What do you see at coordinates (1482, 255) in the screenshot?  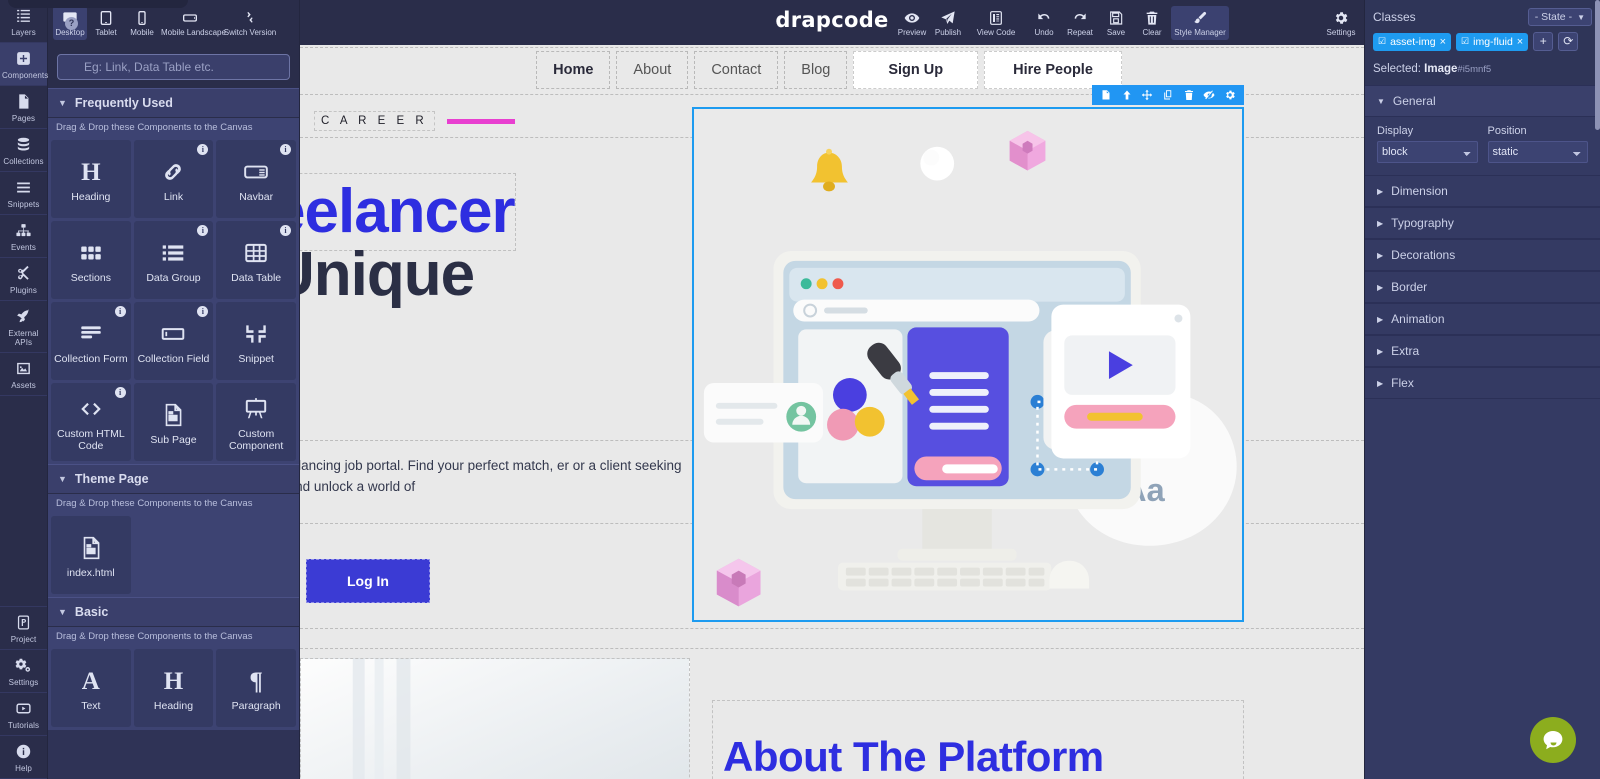 I see `accordion-decorations: ▶ Decorations` at bounding box center [1482, 255].